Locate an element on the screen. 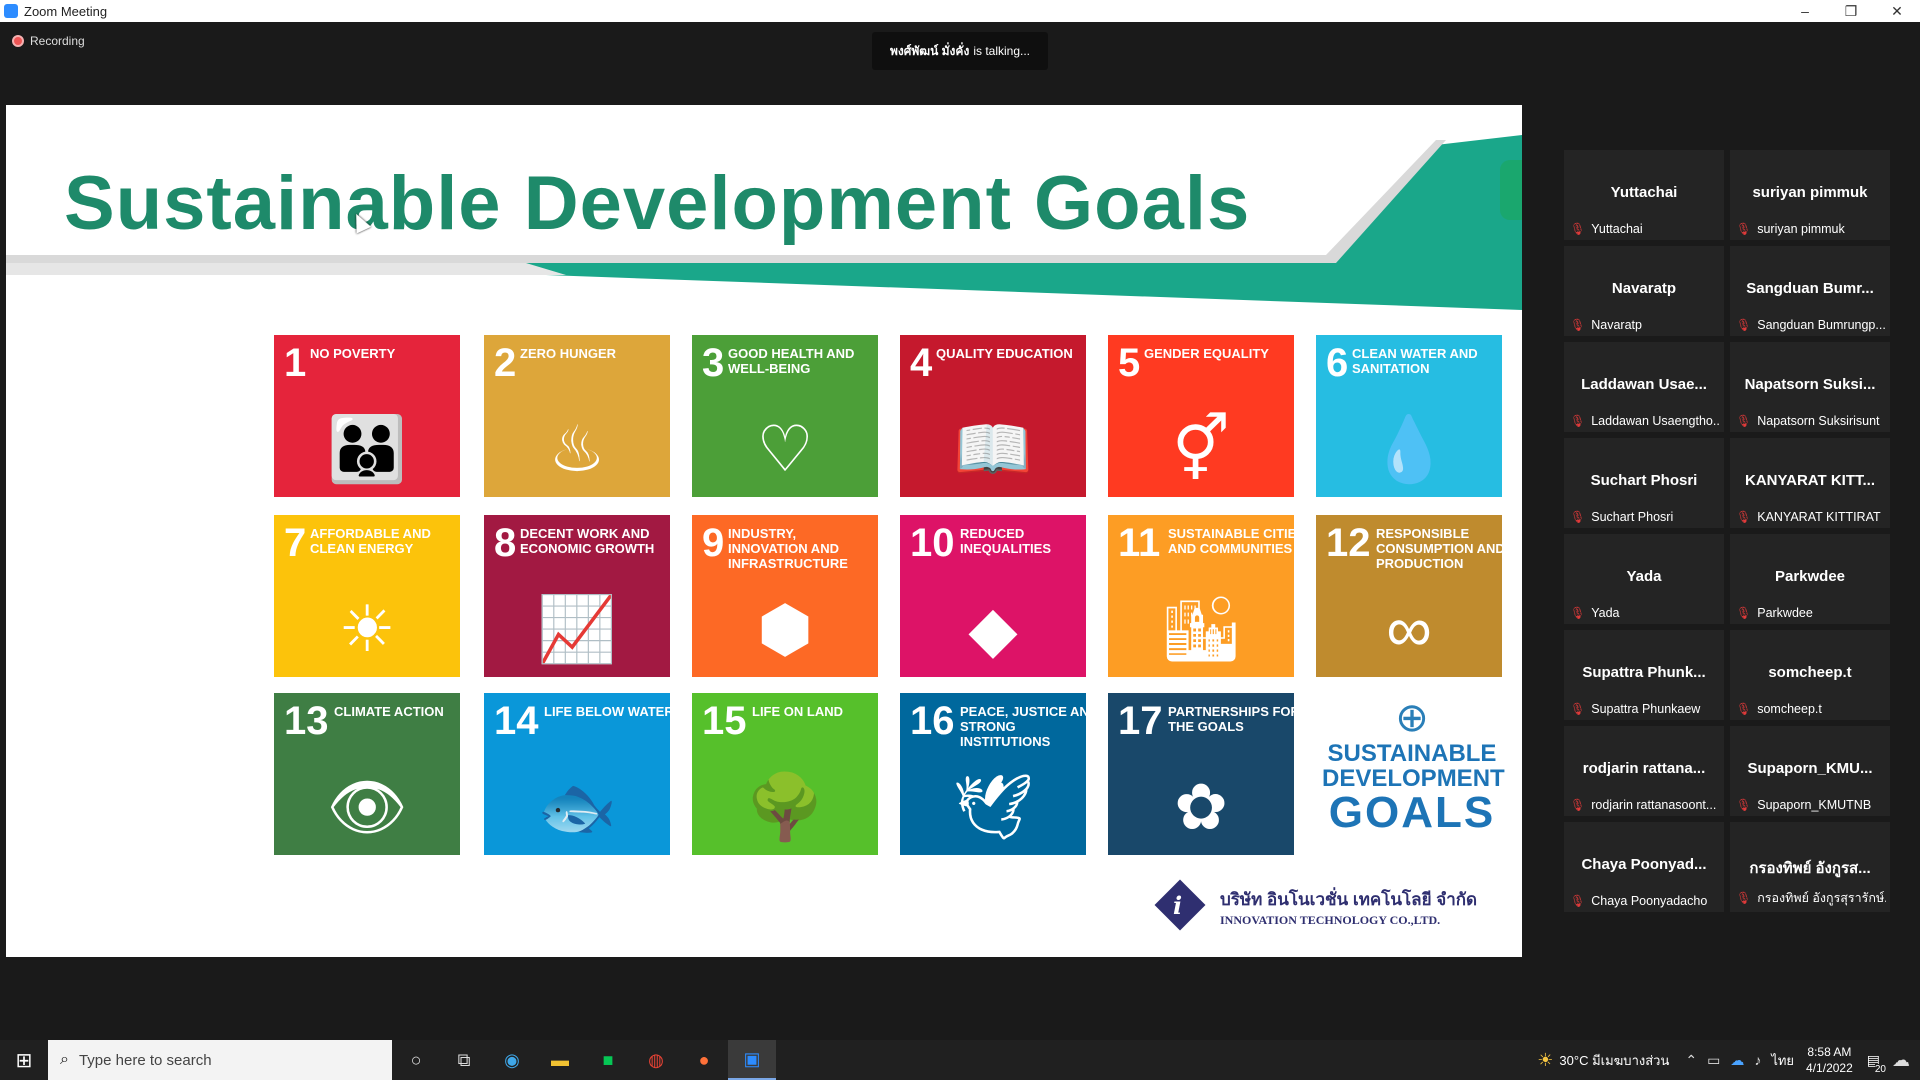  sdg-tile-title: Quality Education is located at coordinates (1004, 353).